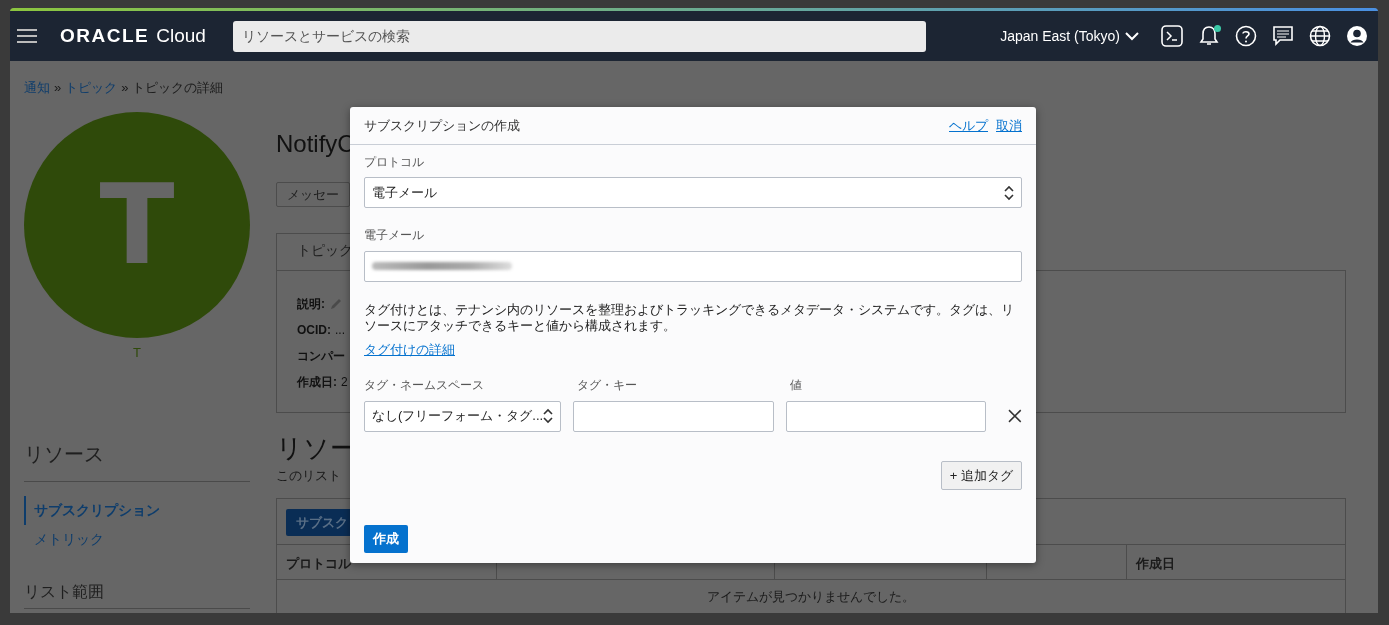  Describe the element at coordinates (386, 539) in the screenshot. I see `create-button: 作成` at that location.